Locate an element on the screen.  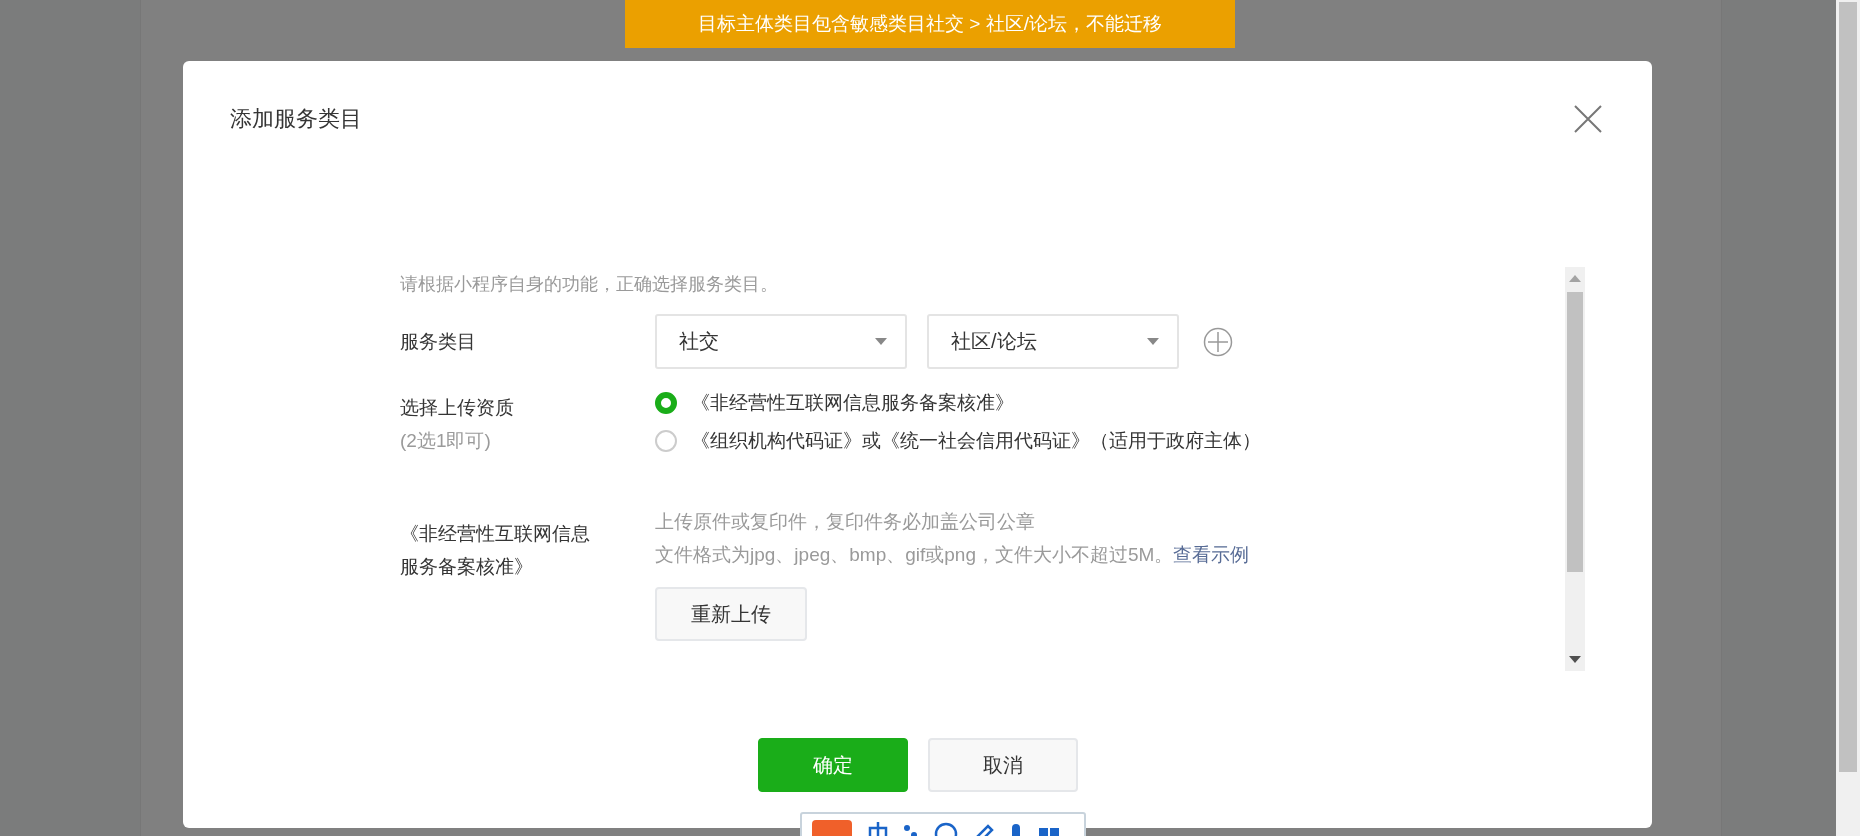
upload-note: 上传原件或复印件，复印件务必加盖公司公章 is located at coordinates (845, 522).